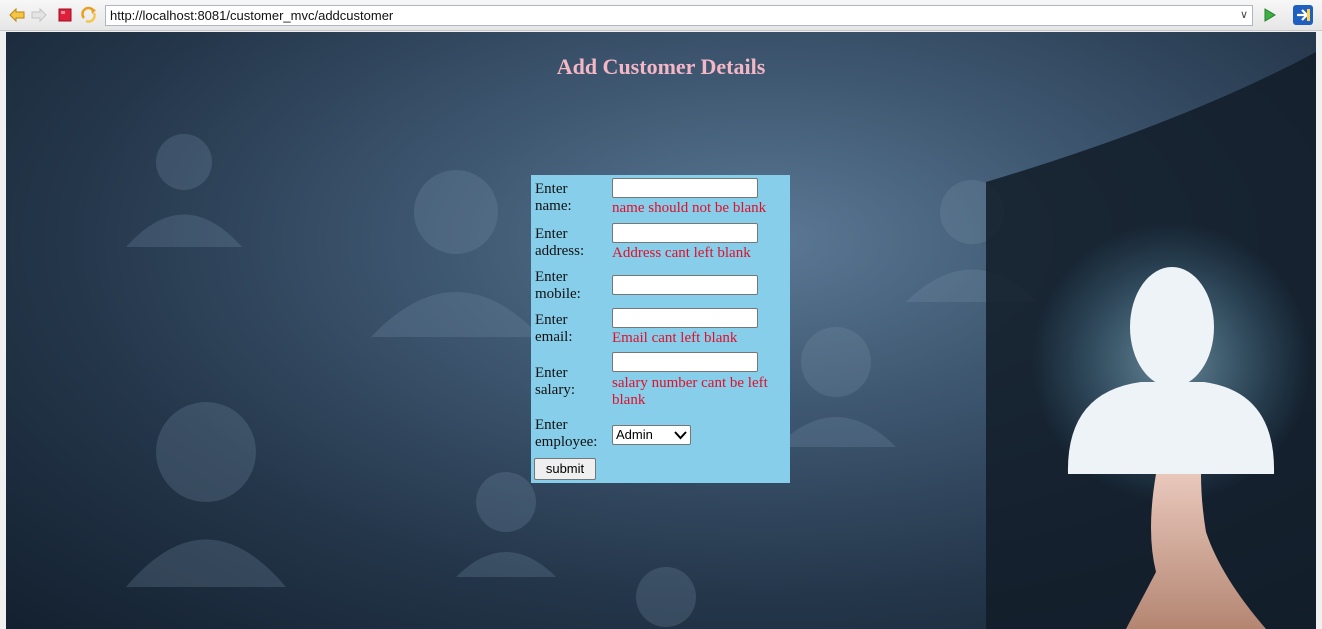 This screenshot has height=629, width=1322. I want to click on dropdown-icon: ∨, so click(1244, 15).